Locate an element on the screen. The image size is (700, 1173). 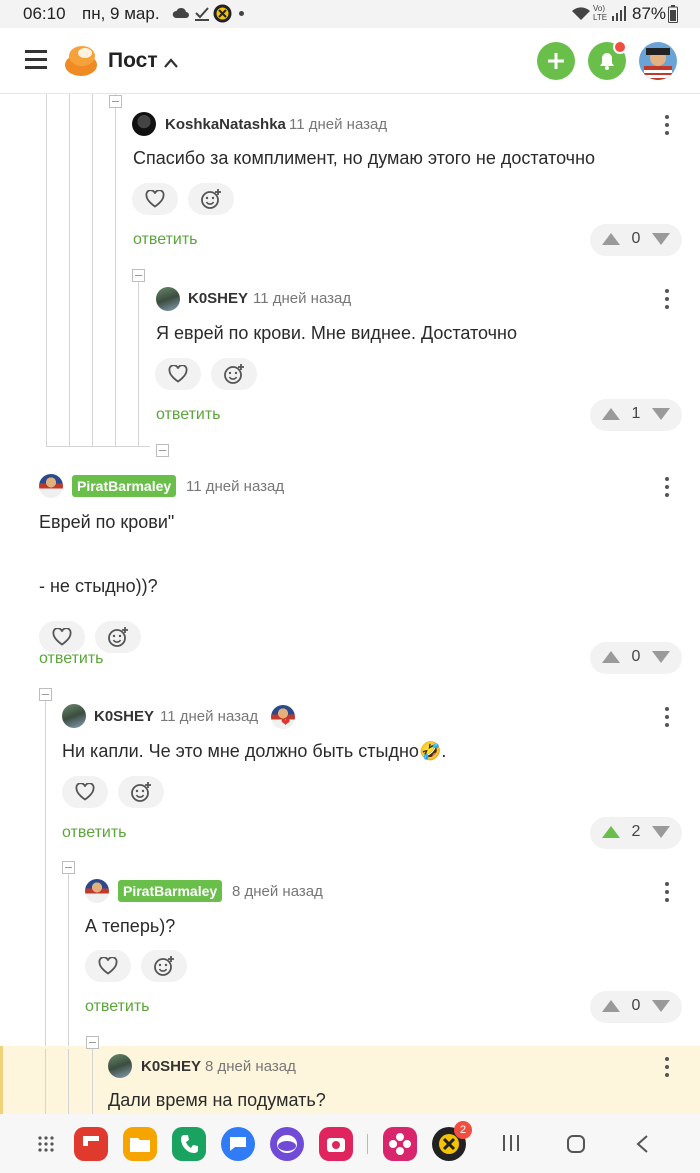
messages-app-icon is located at coordinates (238, 1144).